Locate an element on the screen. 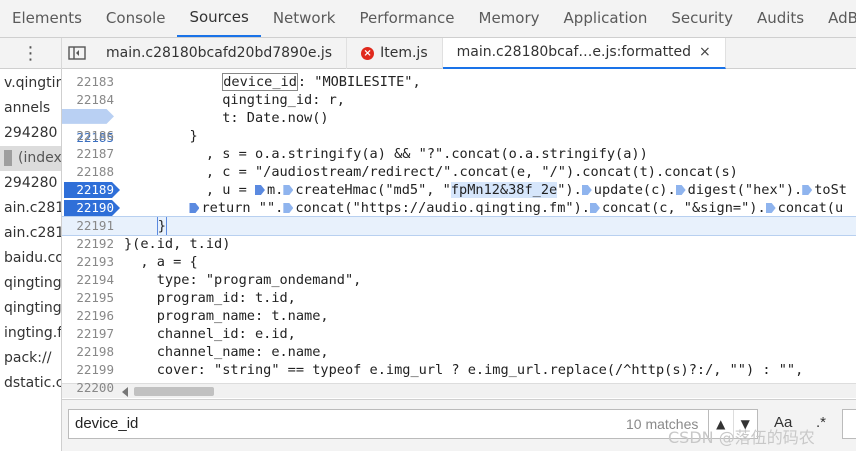  navigator-item: baidu.com is located at coordinates (30, 258).